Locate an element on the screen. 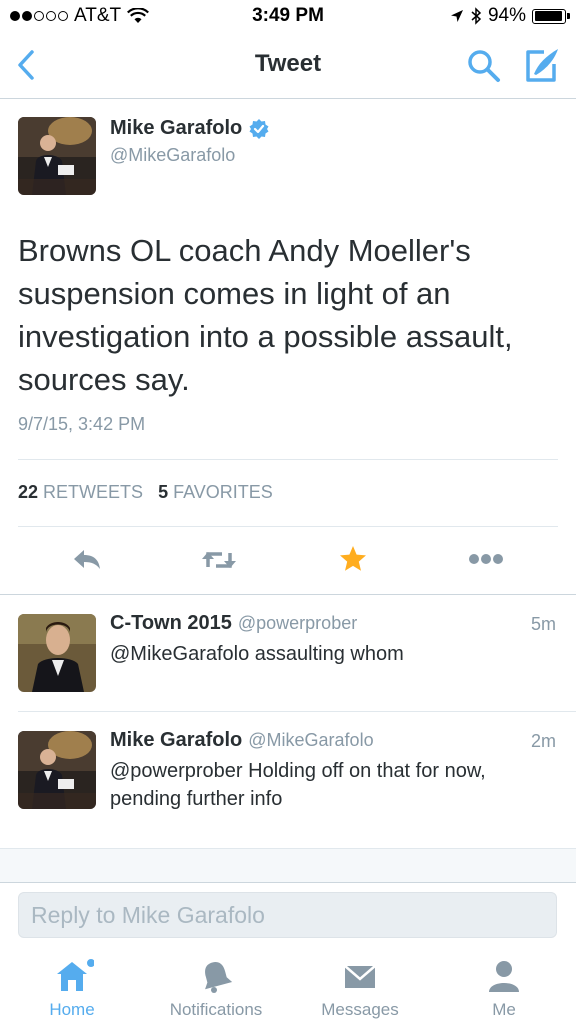 The height and width of the screenshot is (1024, 576). envelope-icon is located at coordinates (360, 976).